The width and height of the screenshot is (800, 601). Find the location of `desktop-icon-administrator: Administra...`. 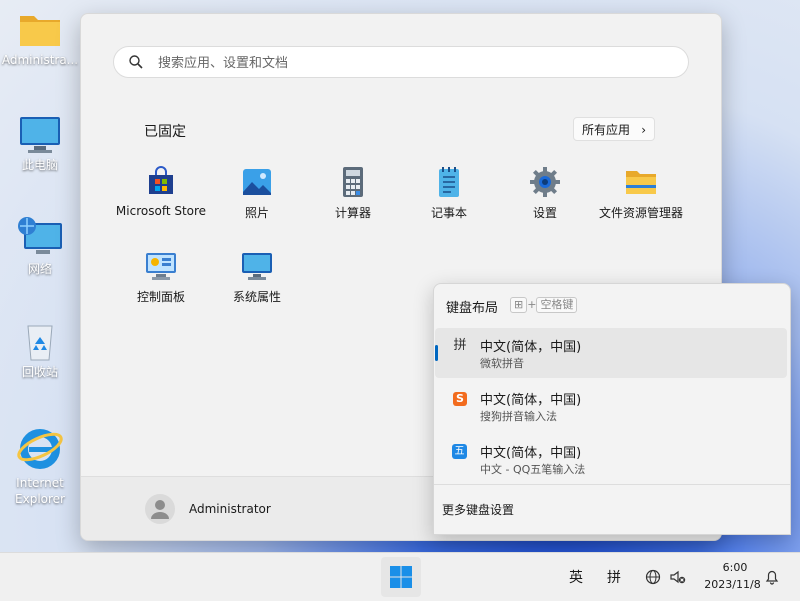

desktop-icon-administrator: Administra... is located at coordinates (40, 39).